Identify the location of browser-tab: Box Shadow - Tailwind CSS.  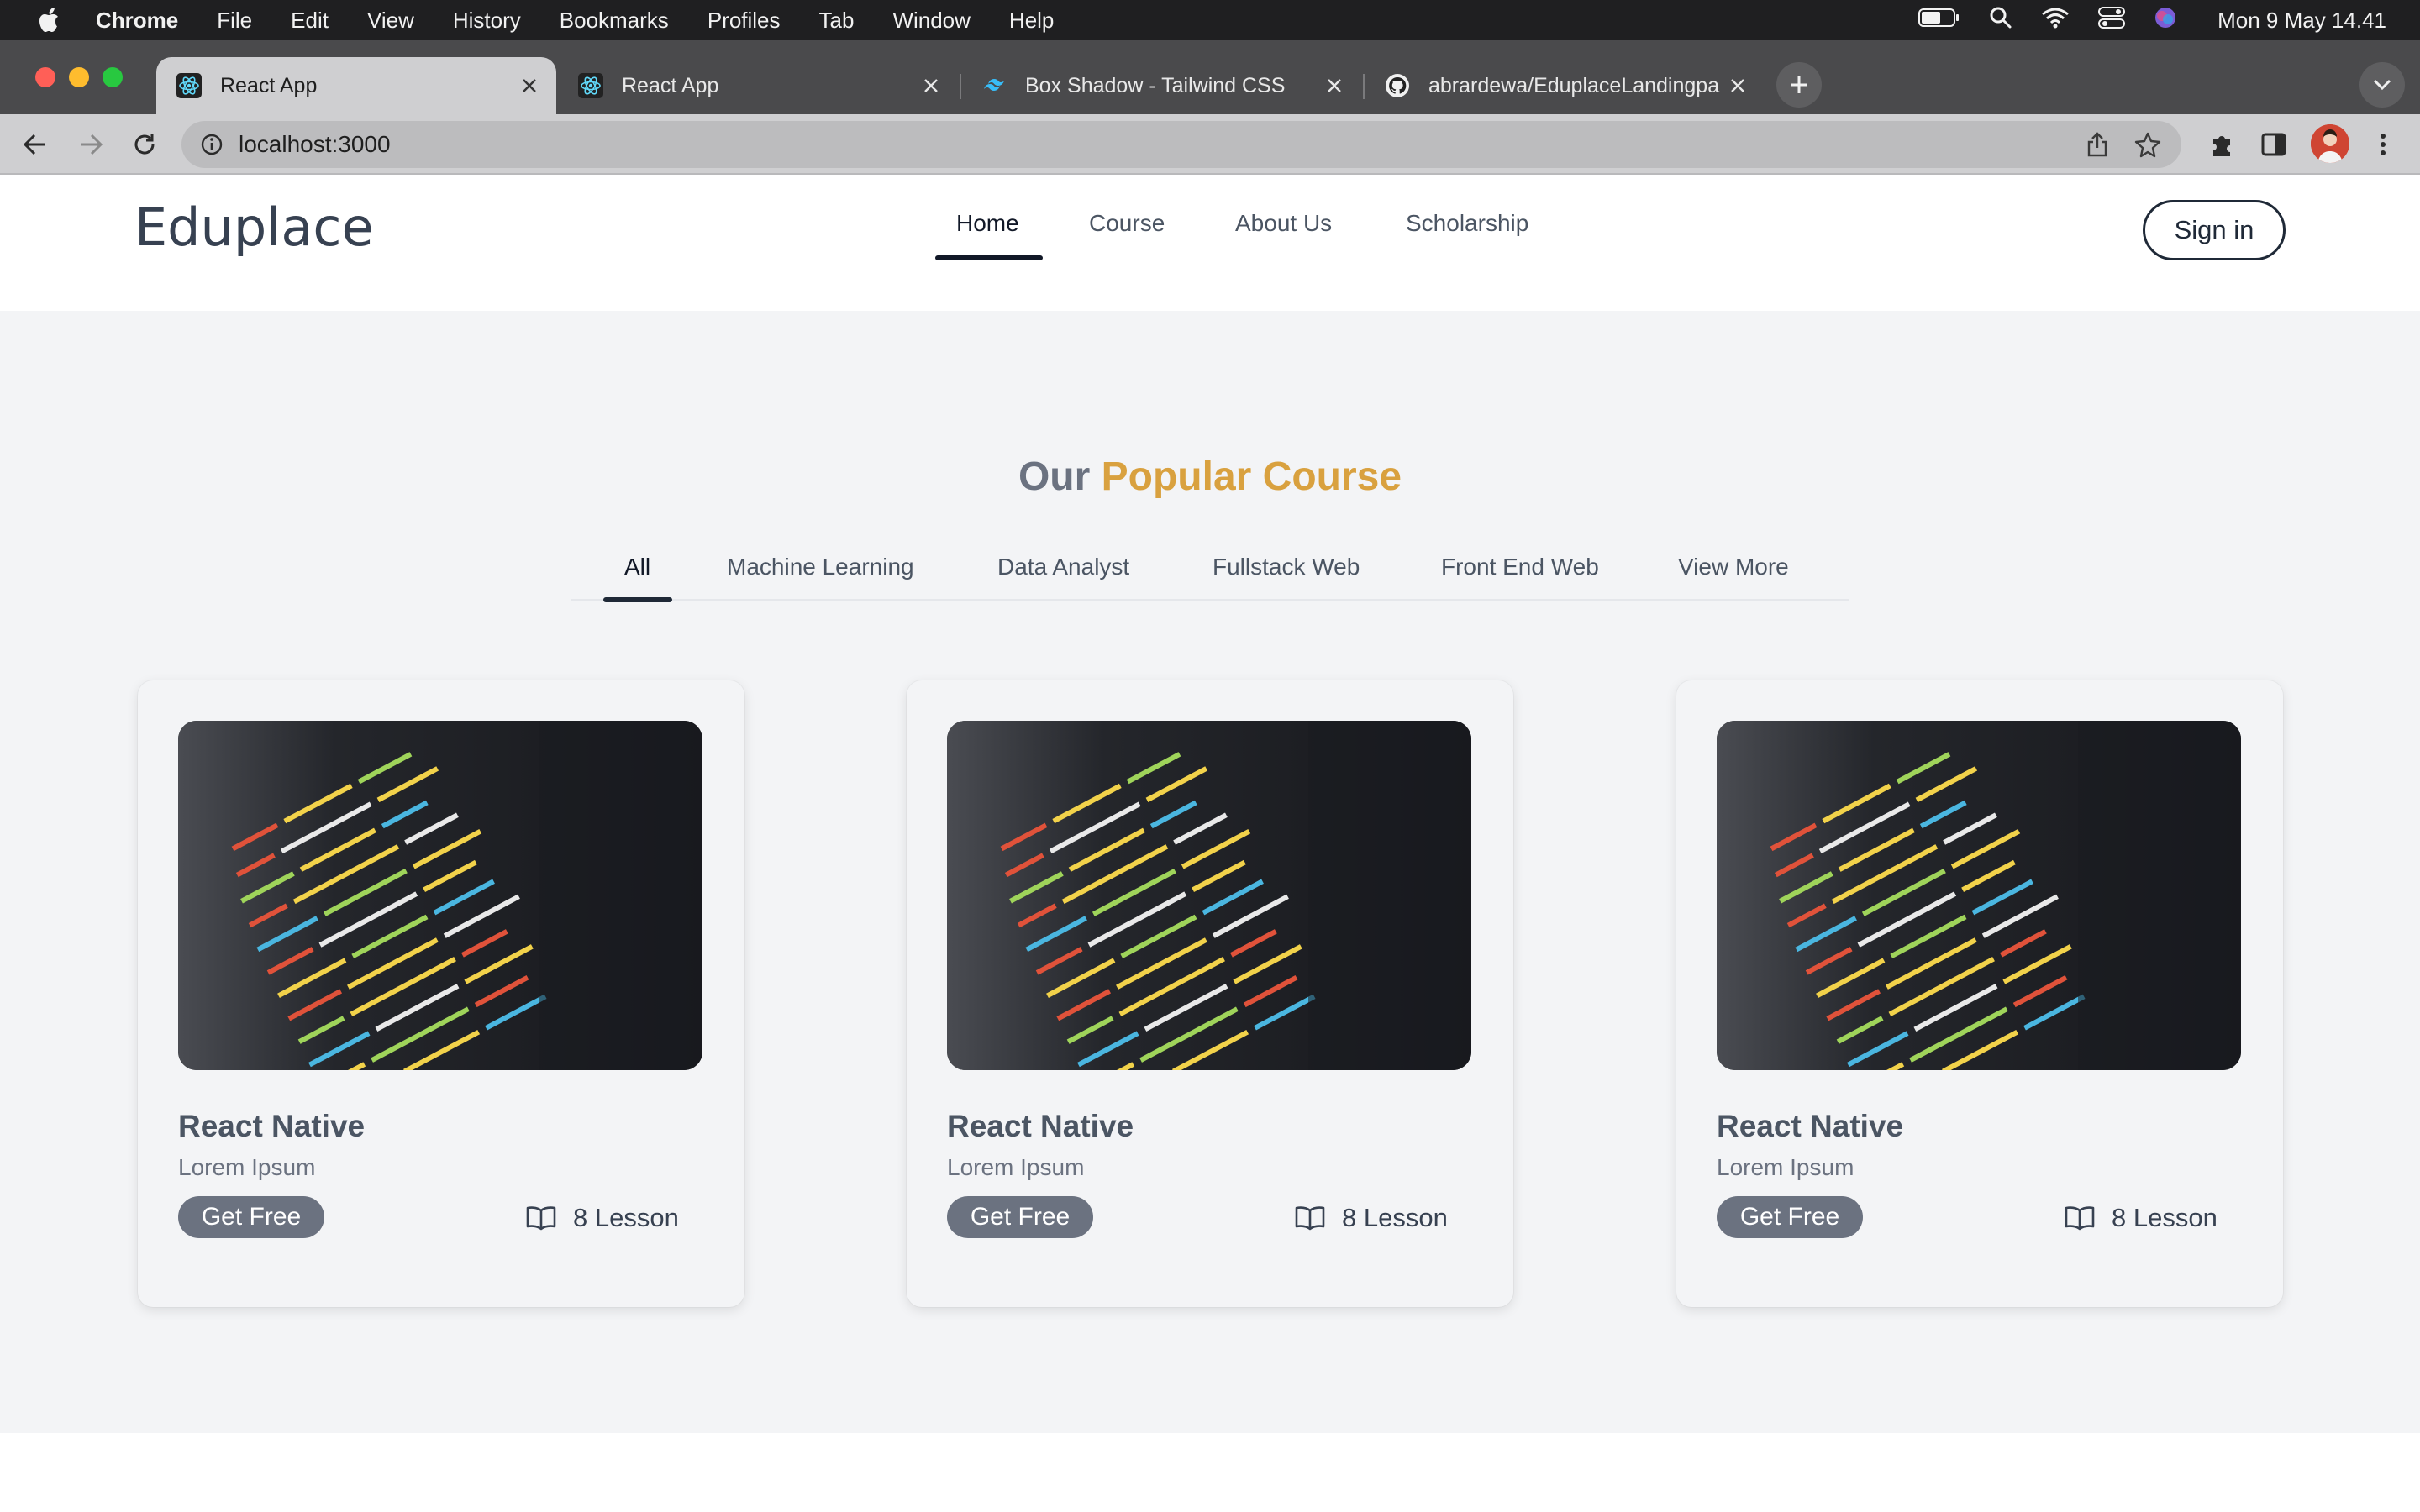
(1161, 85).